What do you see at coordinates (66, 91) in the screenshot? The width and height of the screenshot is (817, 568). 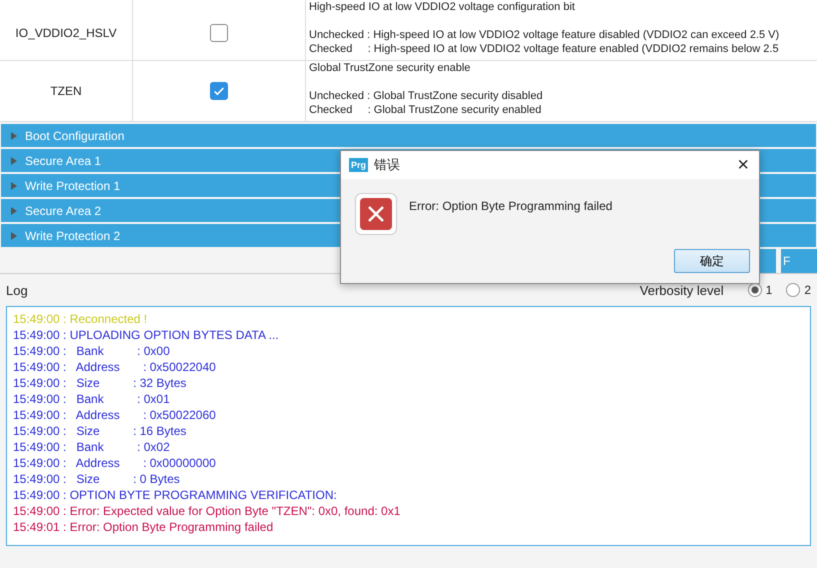 I see `option-name: TZEN` at bounding box center [66, 91].